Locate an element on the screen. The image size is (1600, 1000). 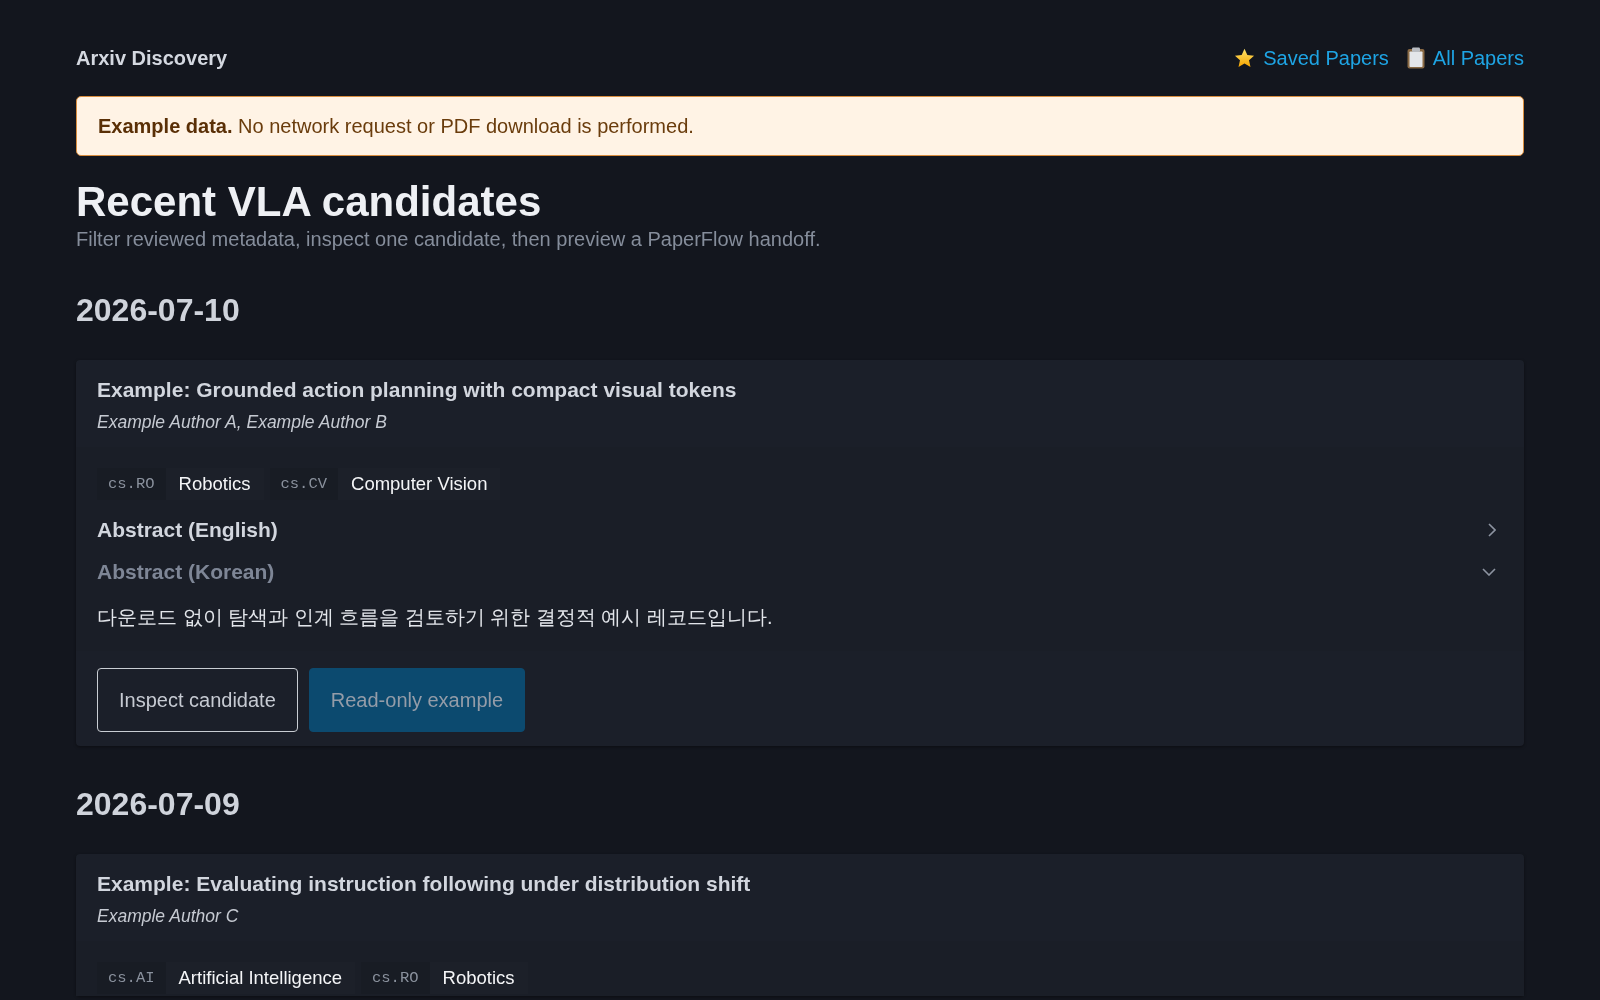
nav-link: Saved Papers is located at coordinates (1311, 58).